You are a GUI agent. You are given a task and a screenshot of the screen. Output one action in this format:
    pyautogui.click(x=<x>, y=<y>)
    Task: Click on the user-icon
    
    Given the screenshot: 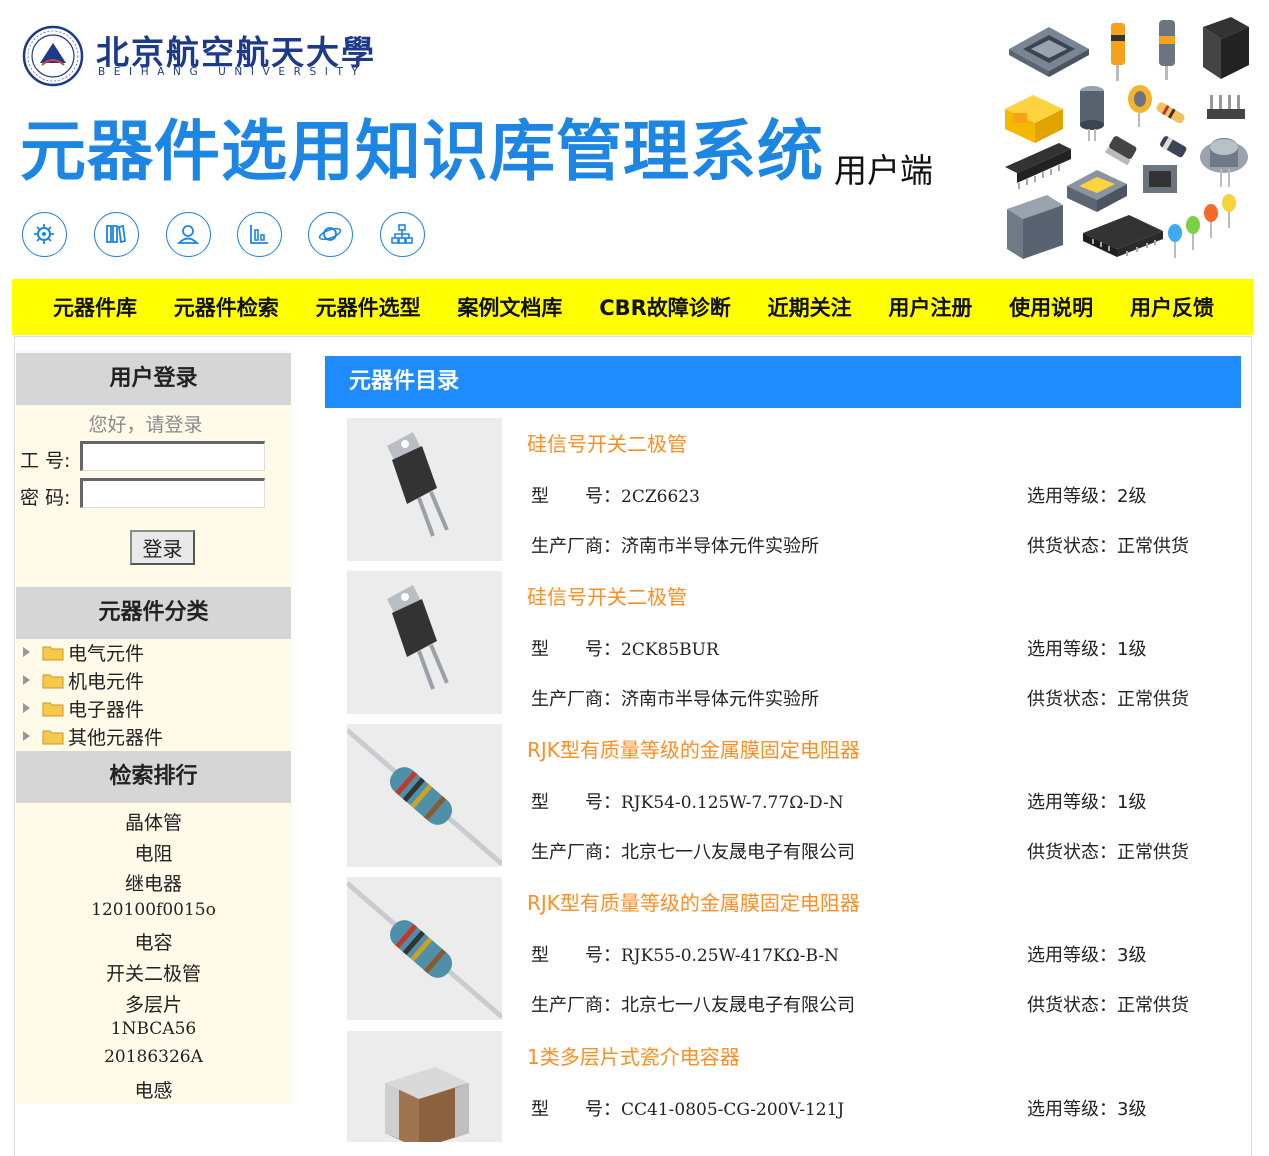 What is the action you would take?
    pyautogui.click(x=188, y=234)
    